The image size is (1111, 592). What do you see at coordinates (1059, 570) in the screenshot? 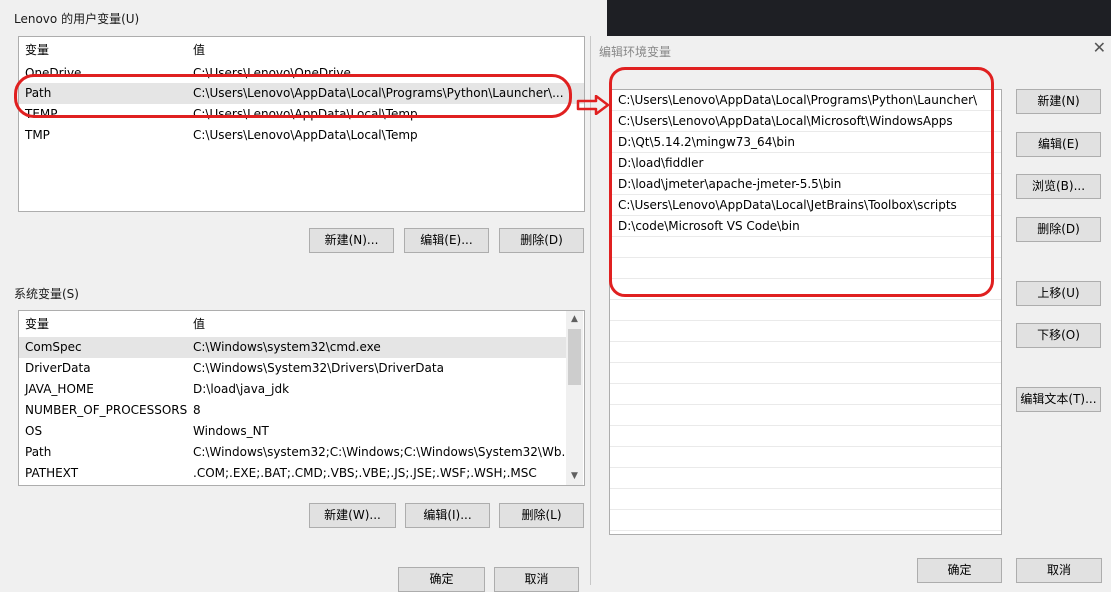
I see `edit-cancel-button: 取消` at bounding box center [1059, 570].